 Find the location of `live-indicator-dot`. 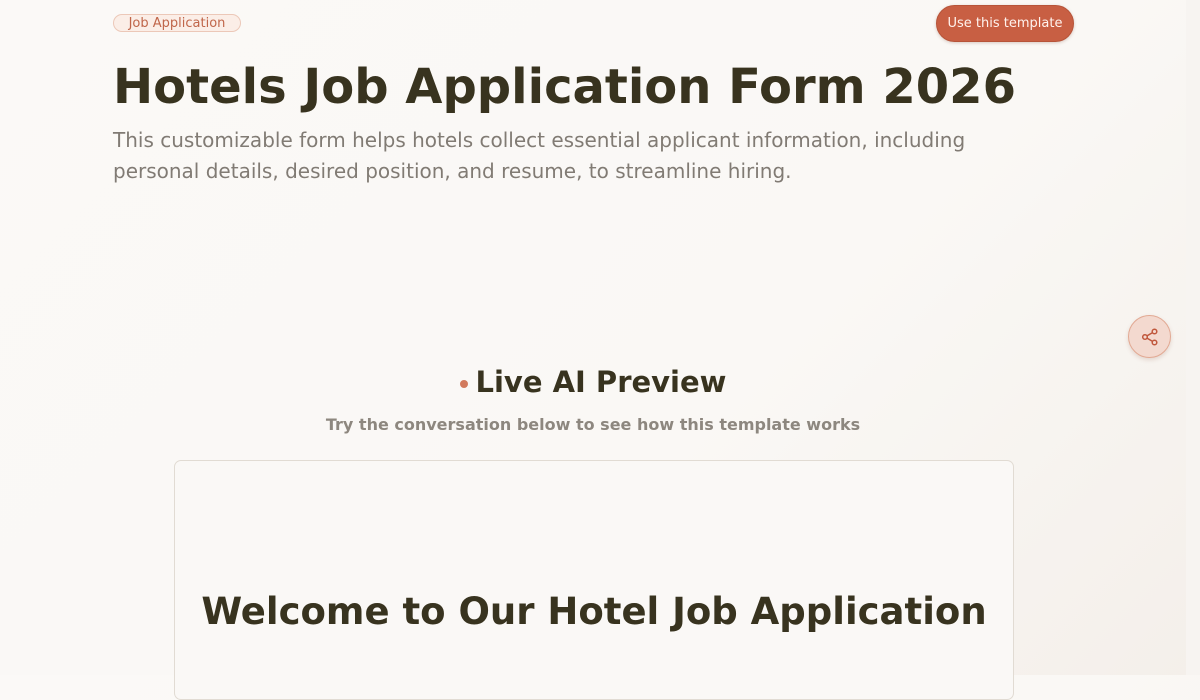

live-indicator-dot is located at coordinates (463, 384).